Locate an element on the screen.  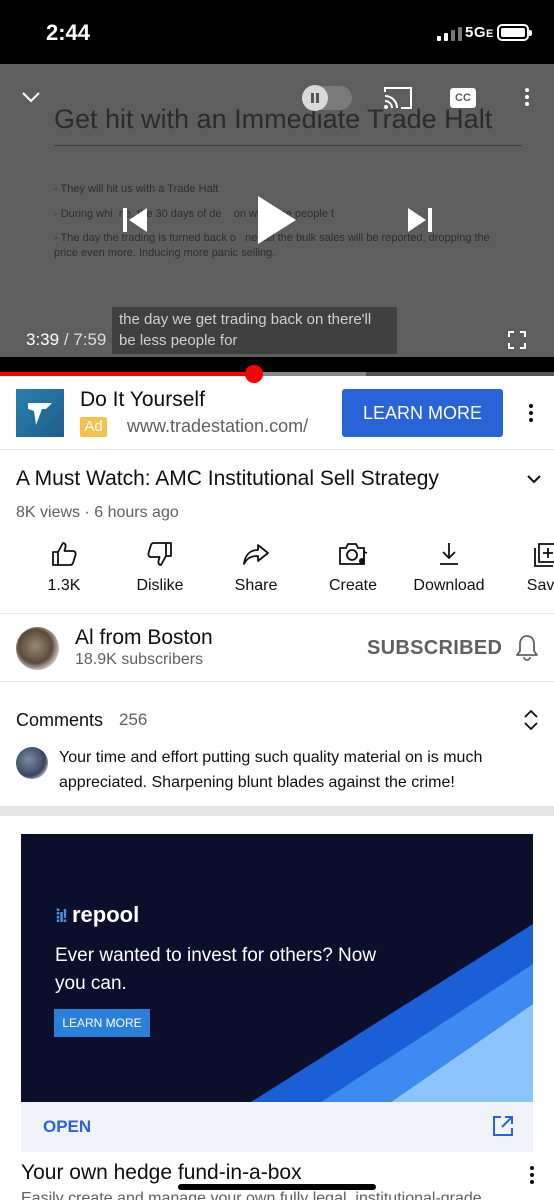
channel-name: Al from Boston is located at coordinates (144, 638).